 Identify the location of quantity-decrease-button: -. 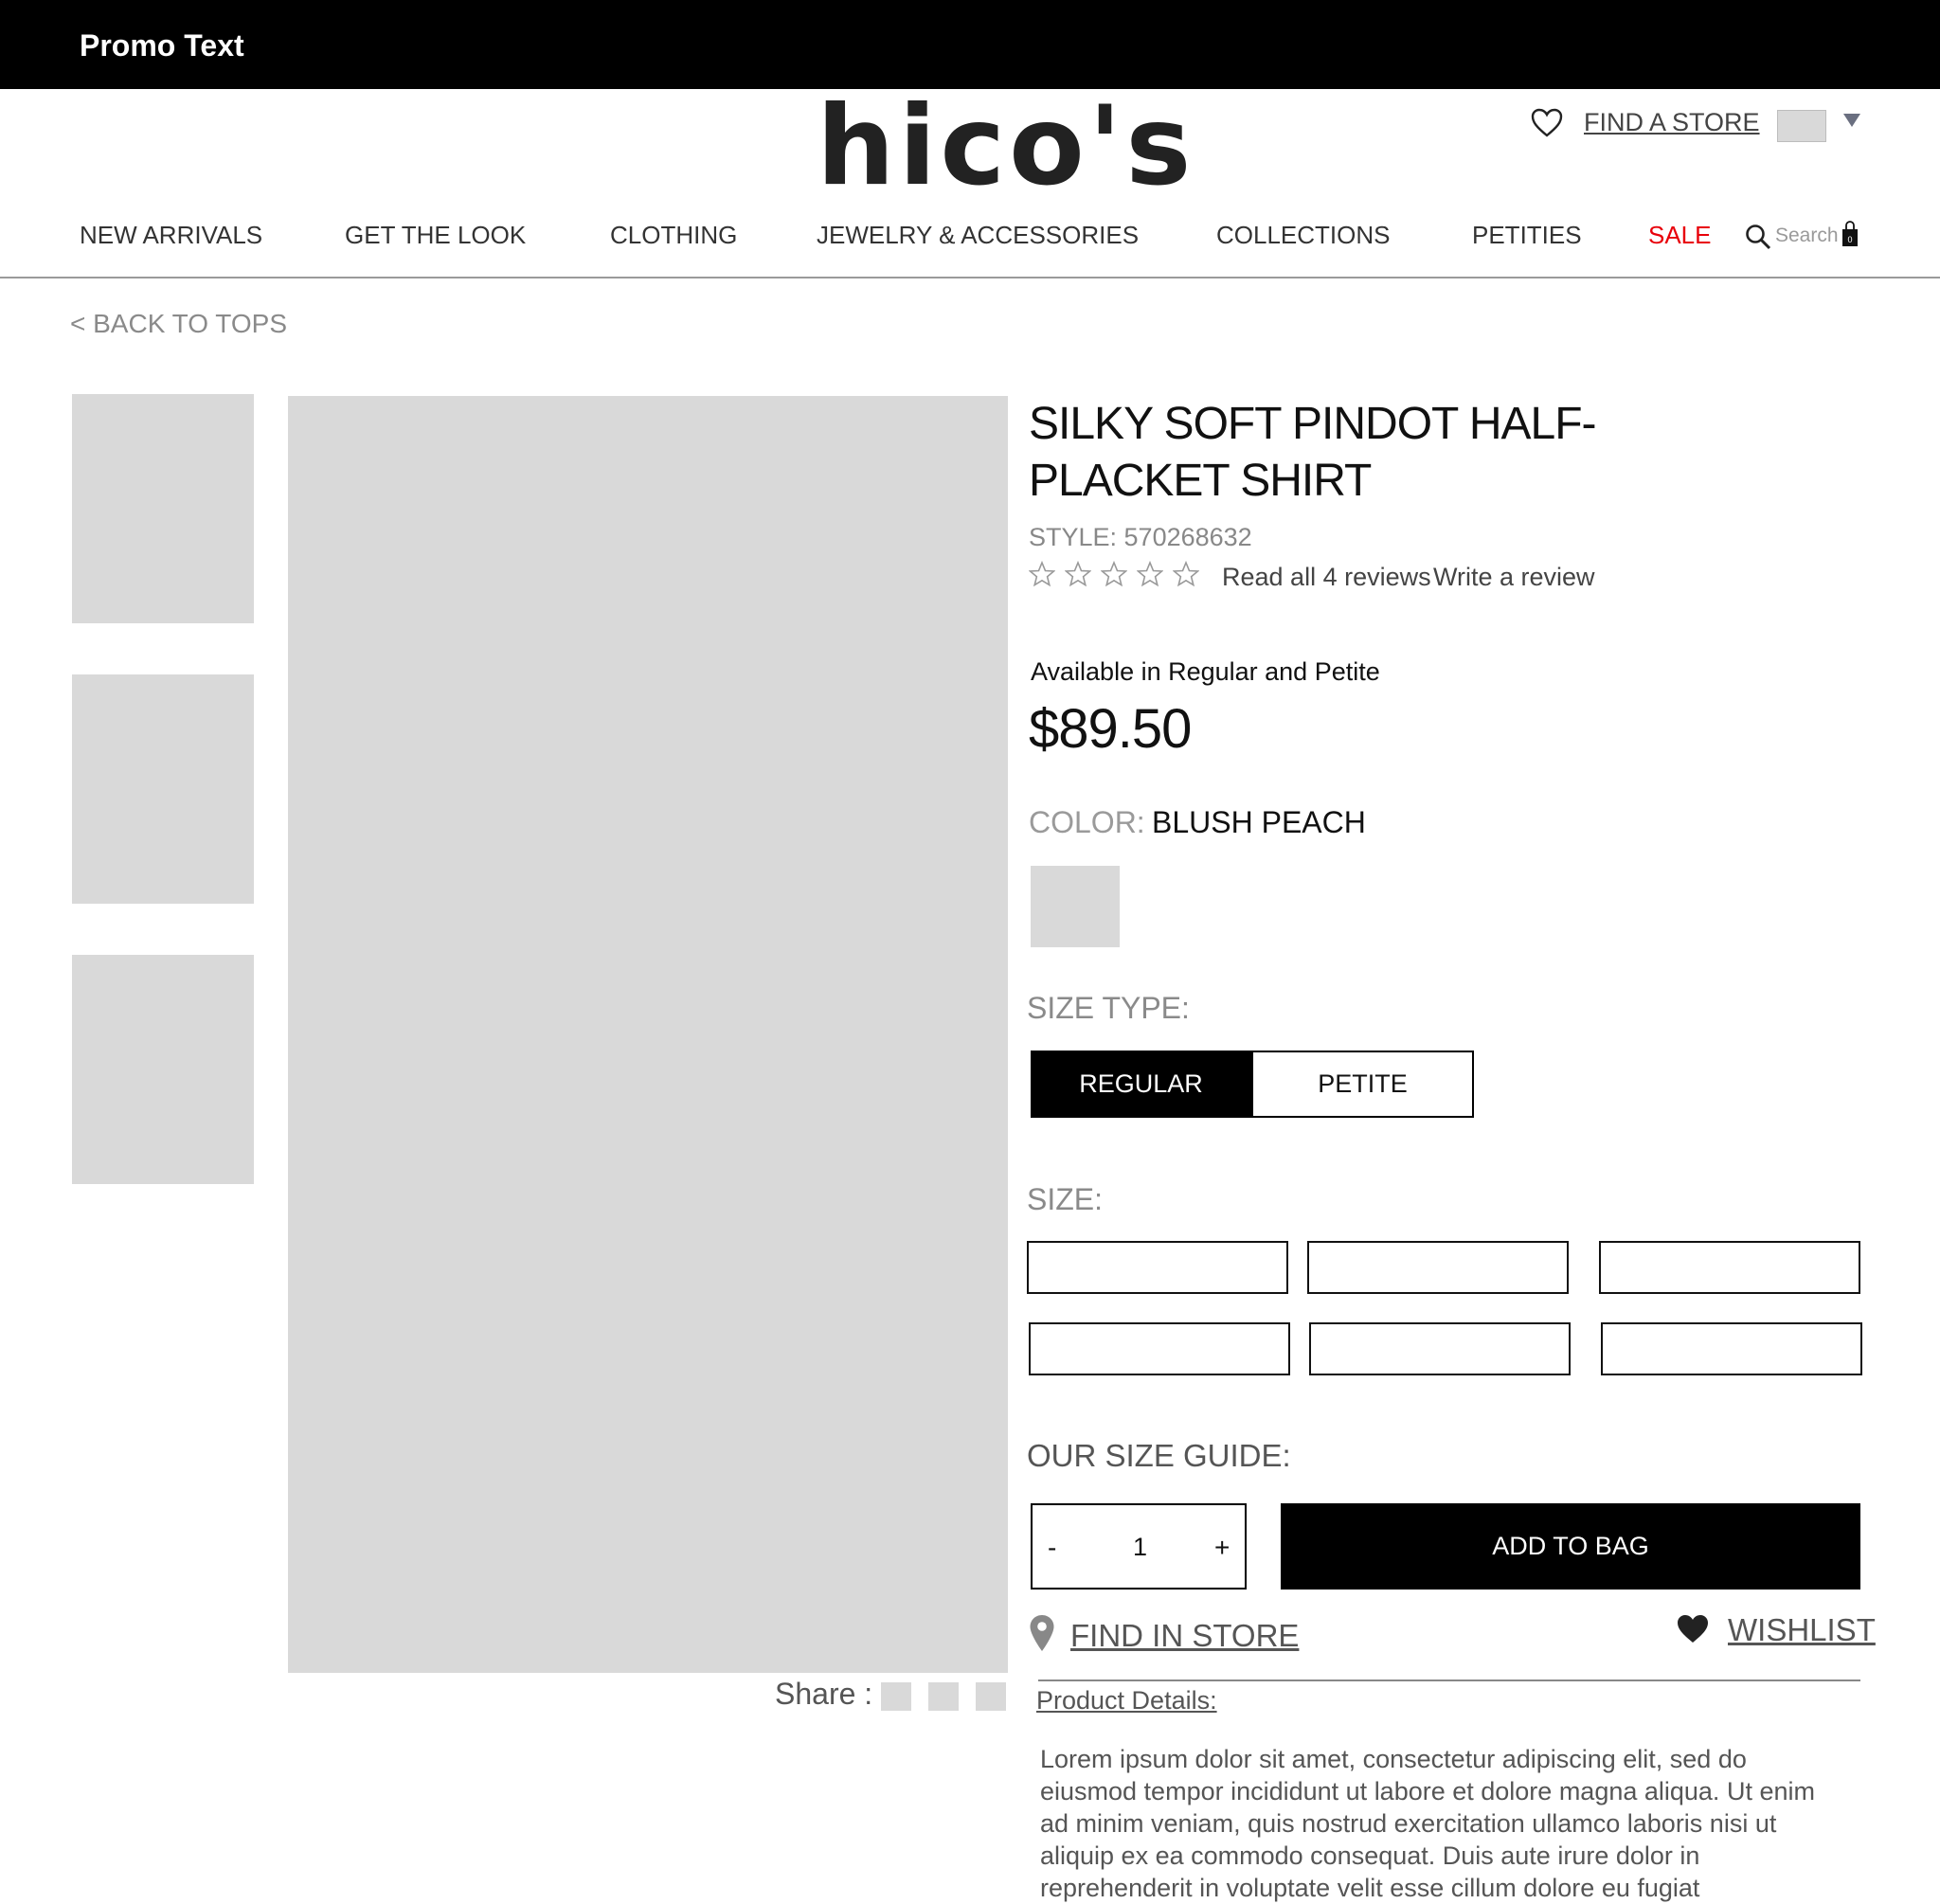
(1052, 1548).